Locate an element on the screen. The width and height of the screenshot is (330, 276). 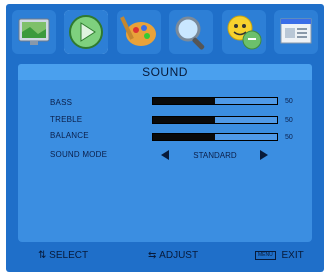
treble-label: TREBLE is located at coordinates (66, 119).